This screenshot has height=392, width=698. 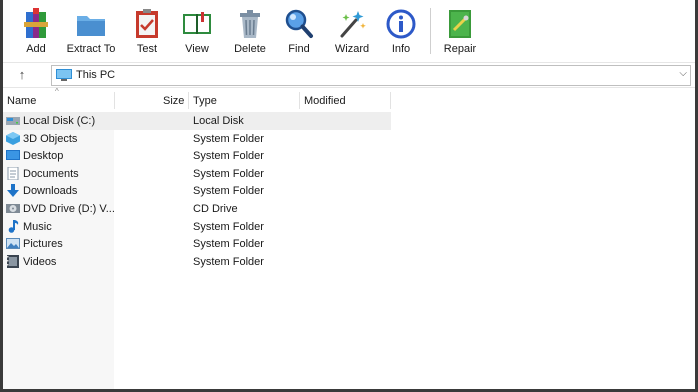 What do you see at coordinates (13, 138) in the screenshot?
I see `3d-objects-icon` at bounding box center [13, 138].